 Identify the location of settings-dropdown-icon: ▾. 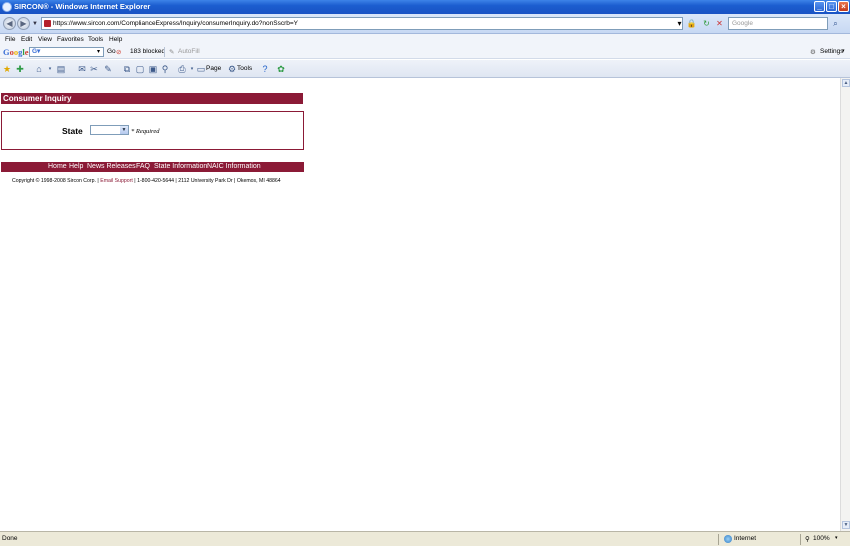
(843, 51).